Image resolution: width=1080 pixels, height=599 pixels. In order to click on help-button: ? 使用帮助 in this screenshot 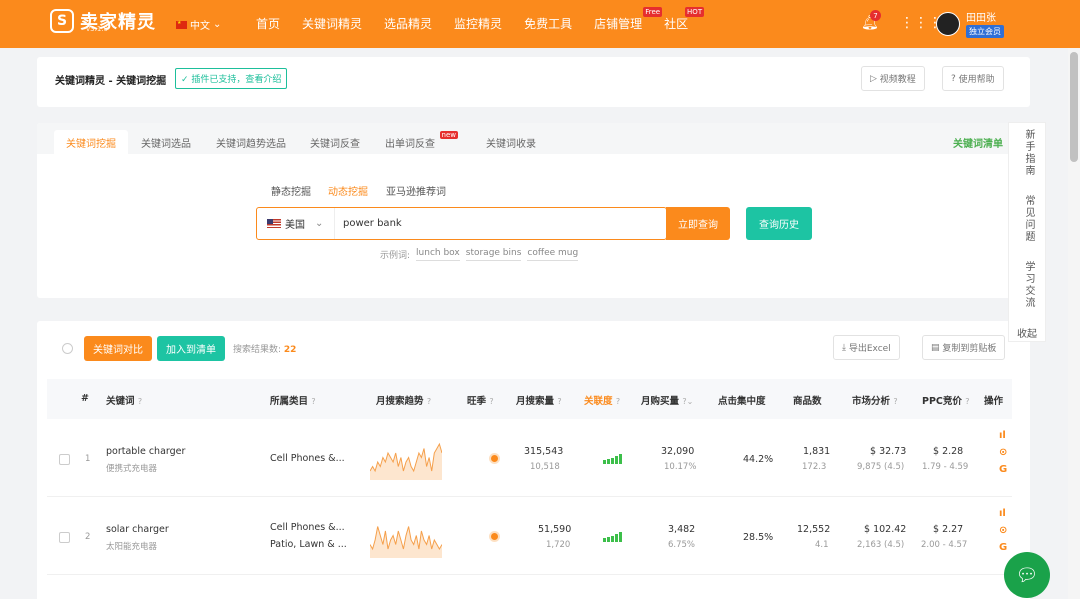, I will do `click(973, 78)`.